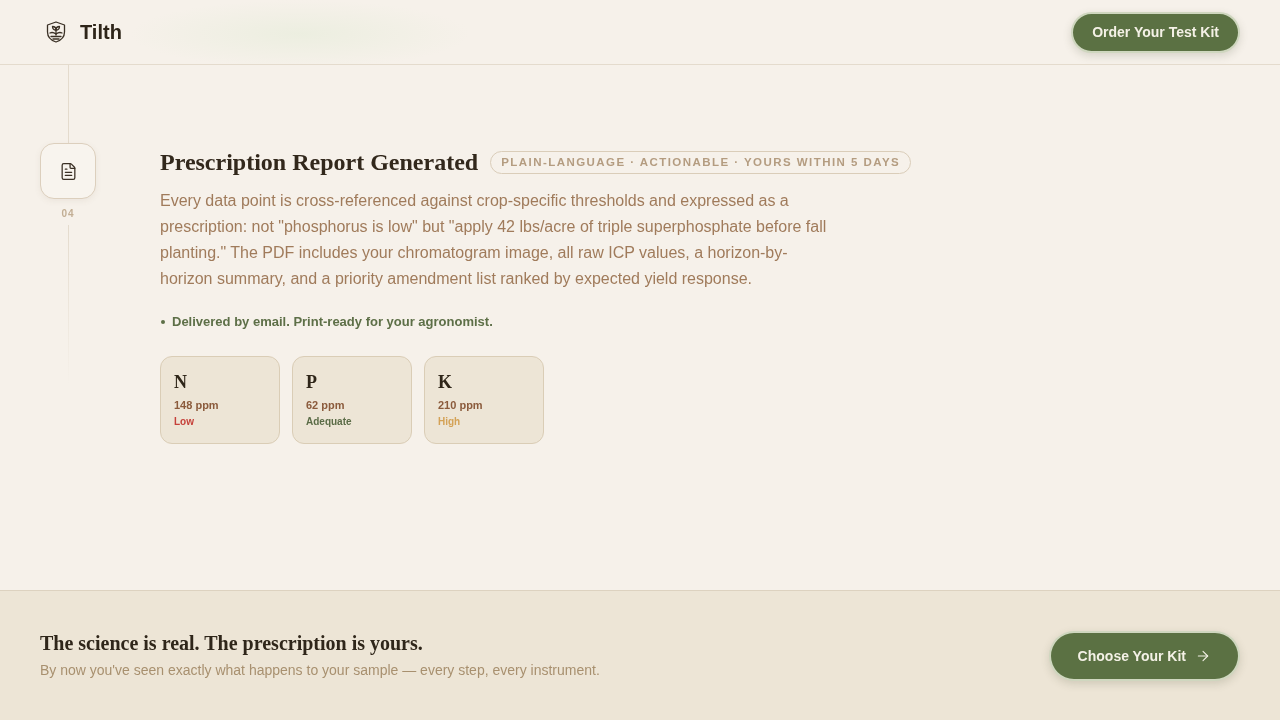 The width and height of the screenshot is (1280, 720). What do you see at coordinates (180, 382) in the screenshot?
I see `nutrient-symbol: N` at bounding box center [180, 382].